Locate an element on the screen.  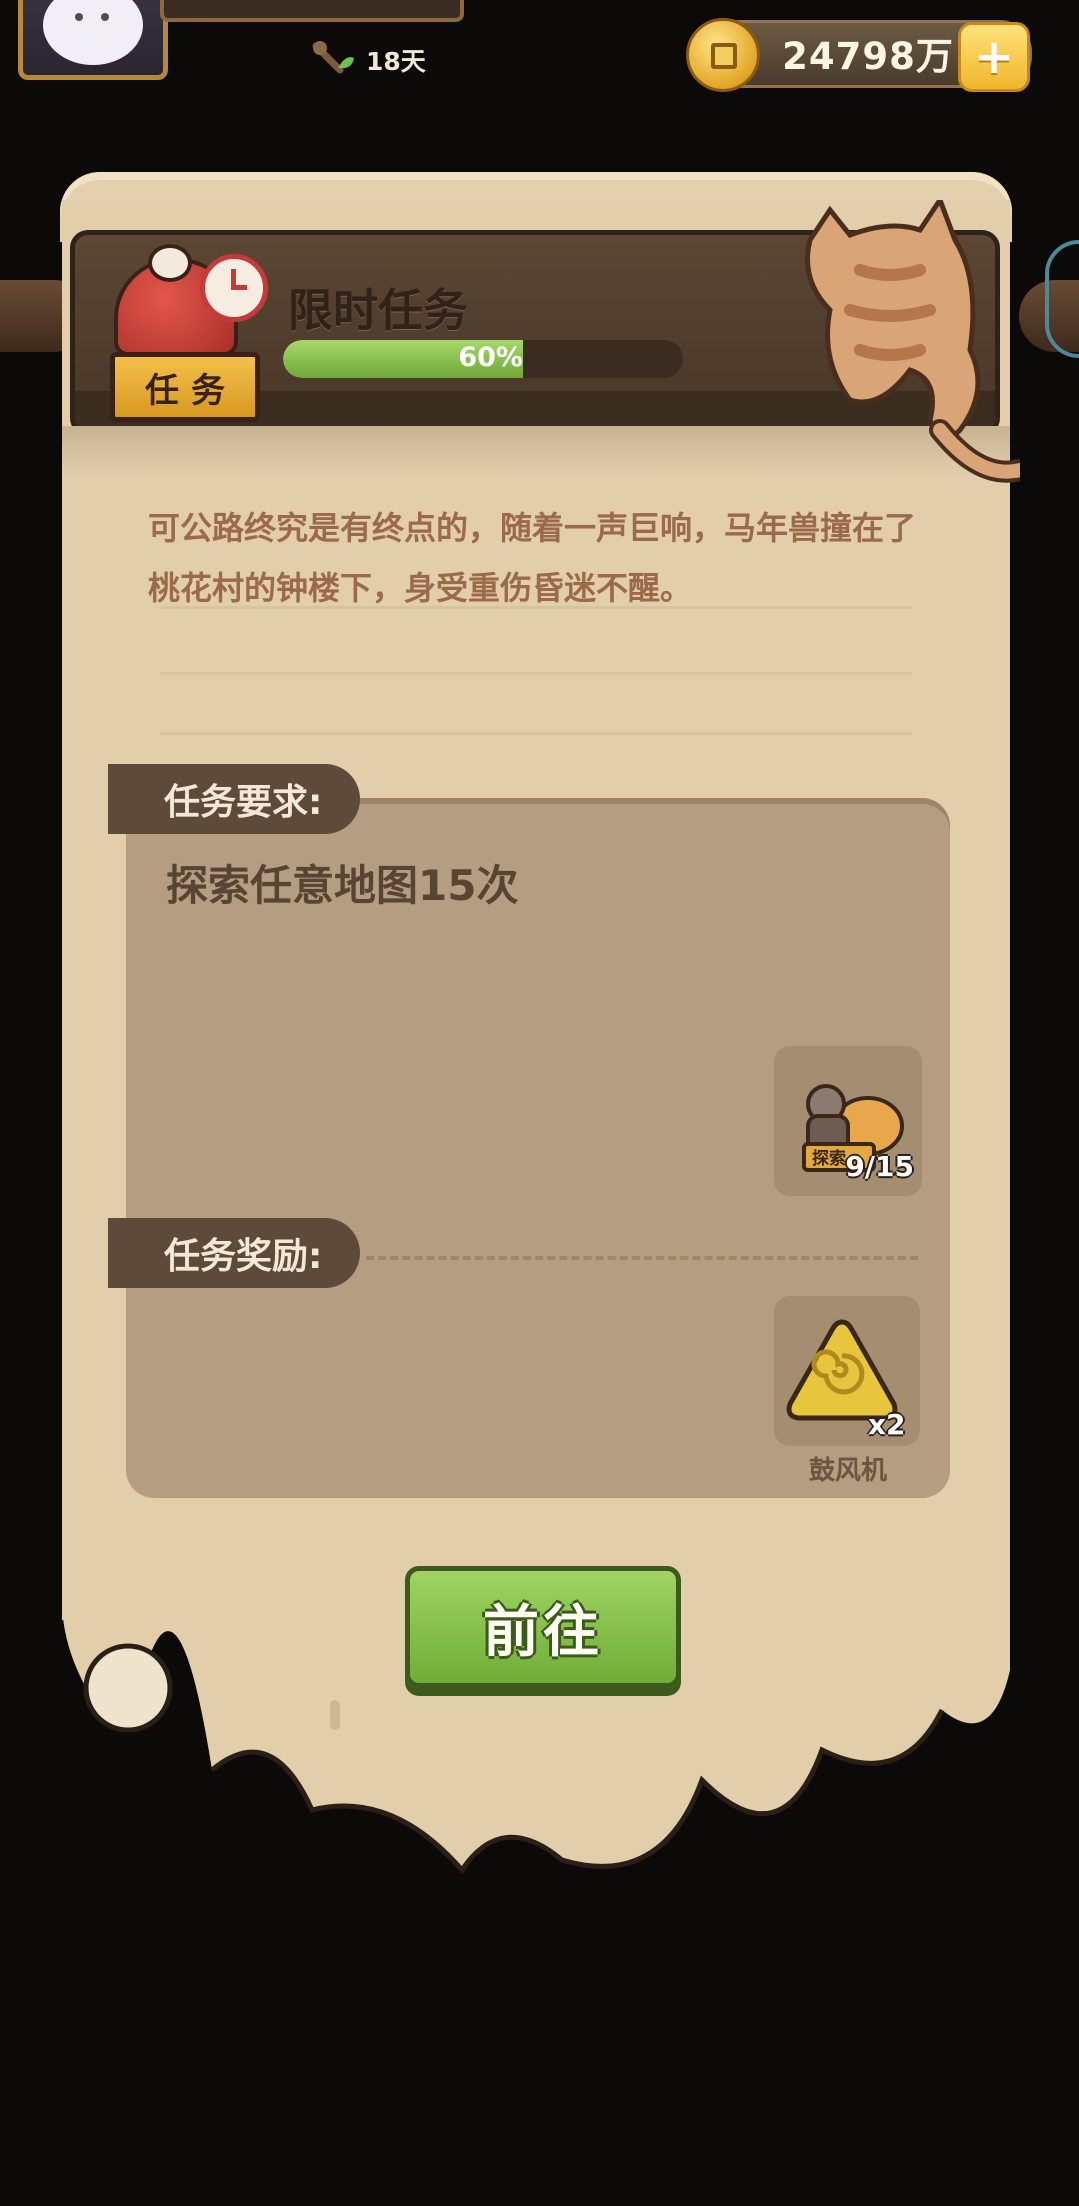
days-count: 18天 is located at coordinates (396, 61).